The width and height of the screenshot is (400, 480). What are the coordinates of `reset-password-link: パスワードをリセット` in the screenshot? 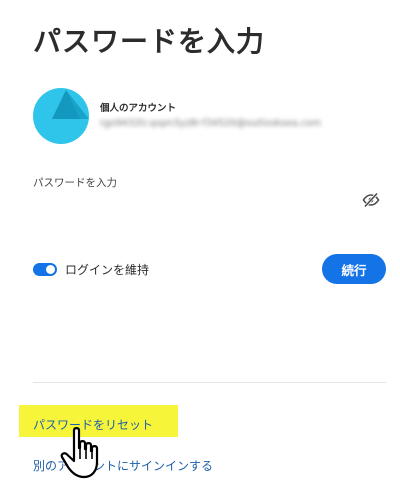 It's located at (93, 424).